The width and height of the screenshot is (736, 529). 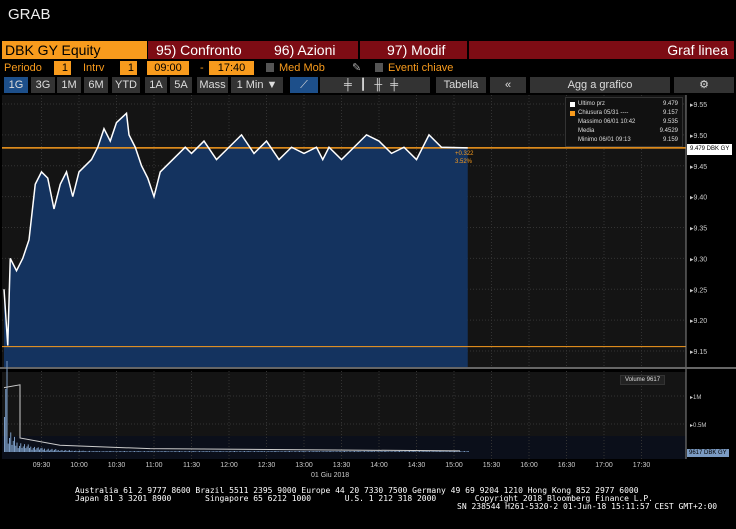 What do you see at coordinates (464, 158) in the screenshot?
I see `change-readout: +0.322 3.52%` at bounding box center [464, 158].